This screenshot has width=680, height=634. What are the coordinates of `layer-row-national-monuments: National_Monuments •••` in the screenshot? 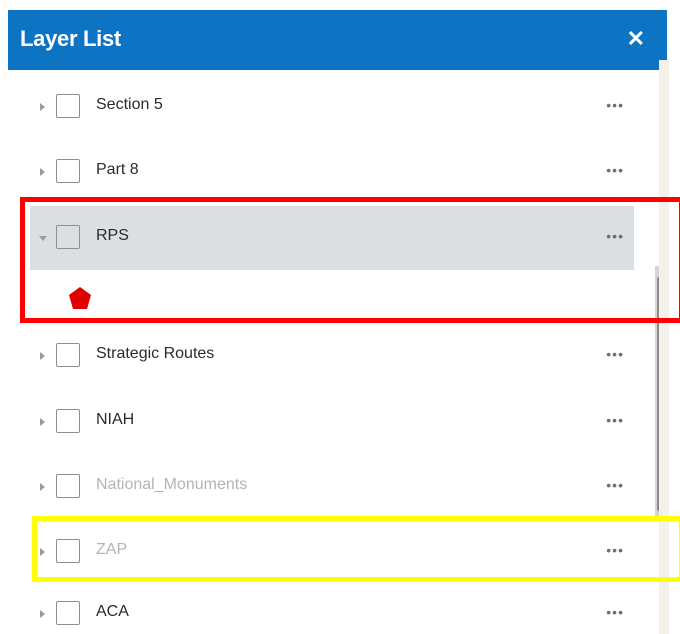 It's located at (332, 487).